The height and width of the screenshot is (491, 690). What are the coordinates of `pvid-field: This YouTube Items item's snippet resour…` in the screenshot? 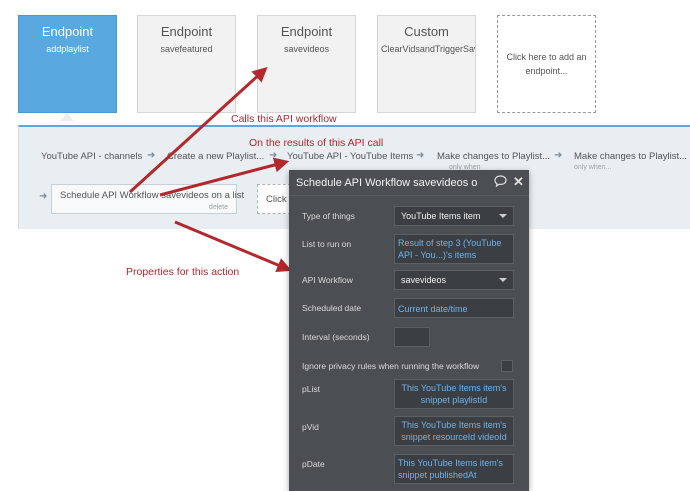 It's located at (454, 431).